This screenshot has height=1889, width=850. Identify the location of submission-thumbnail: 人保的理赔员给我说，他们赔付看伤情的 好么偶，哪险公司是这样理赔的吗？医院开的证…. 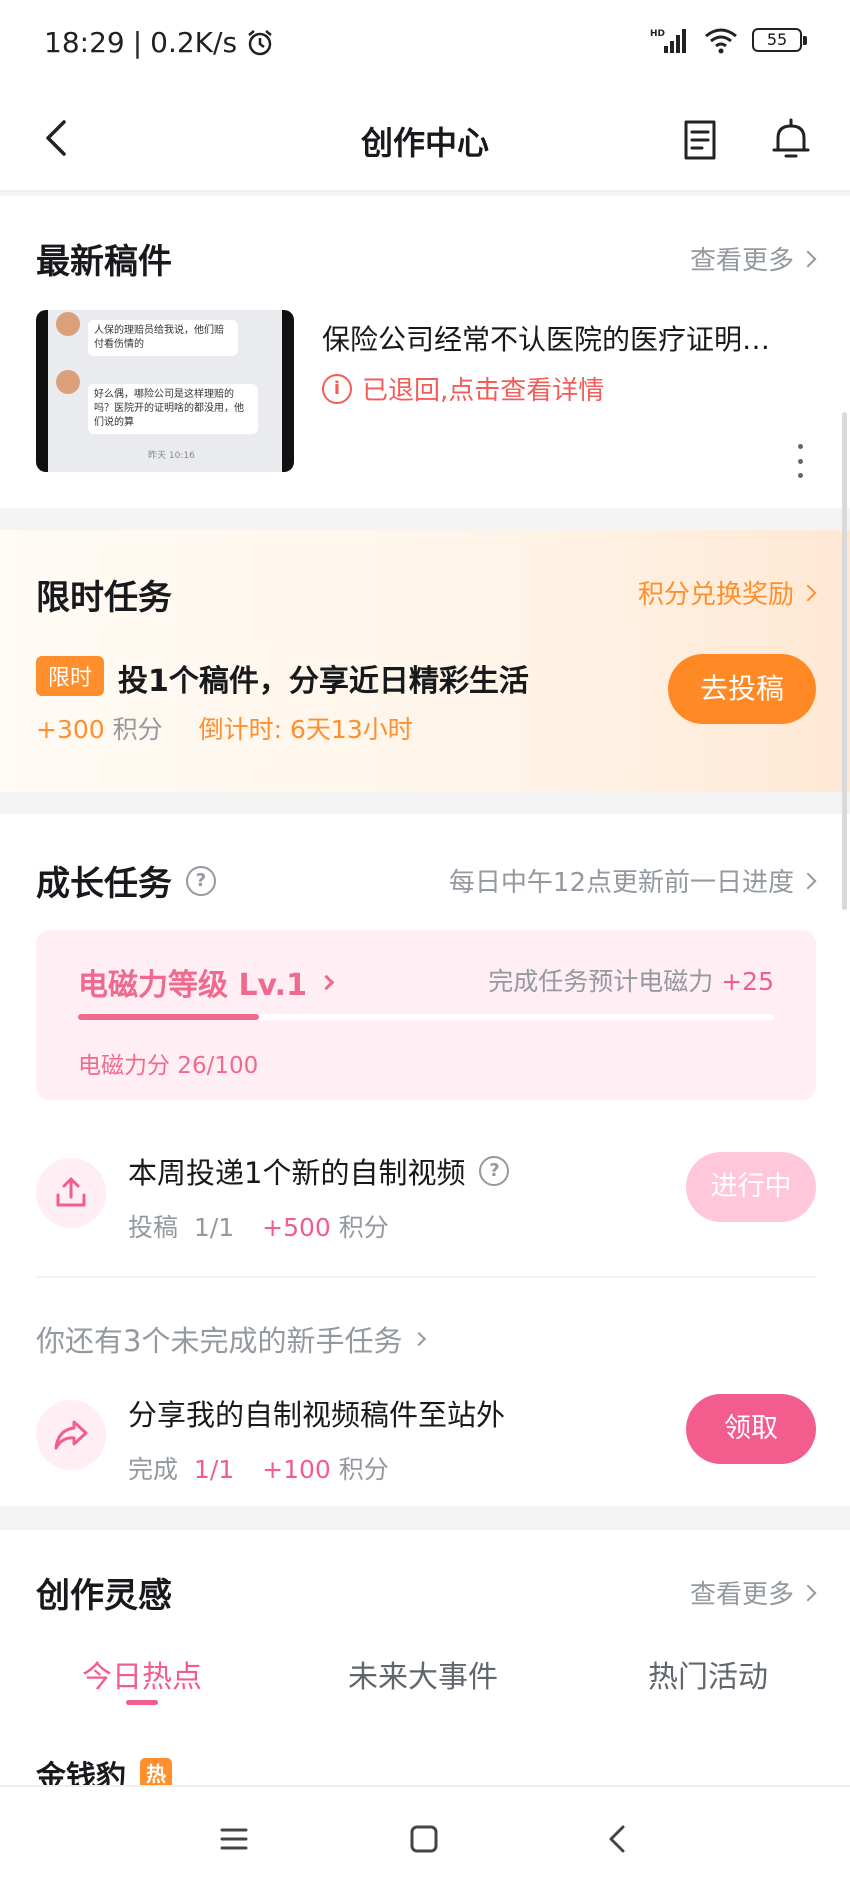
(165, 391).